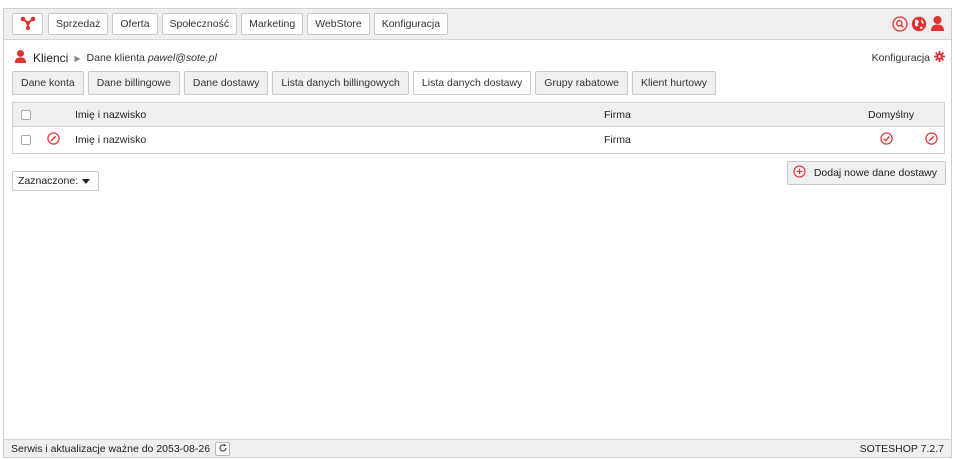  I want to click on globe-icon, so click(919, 25).